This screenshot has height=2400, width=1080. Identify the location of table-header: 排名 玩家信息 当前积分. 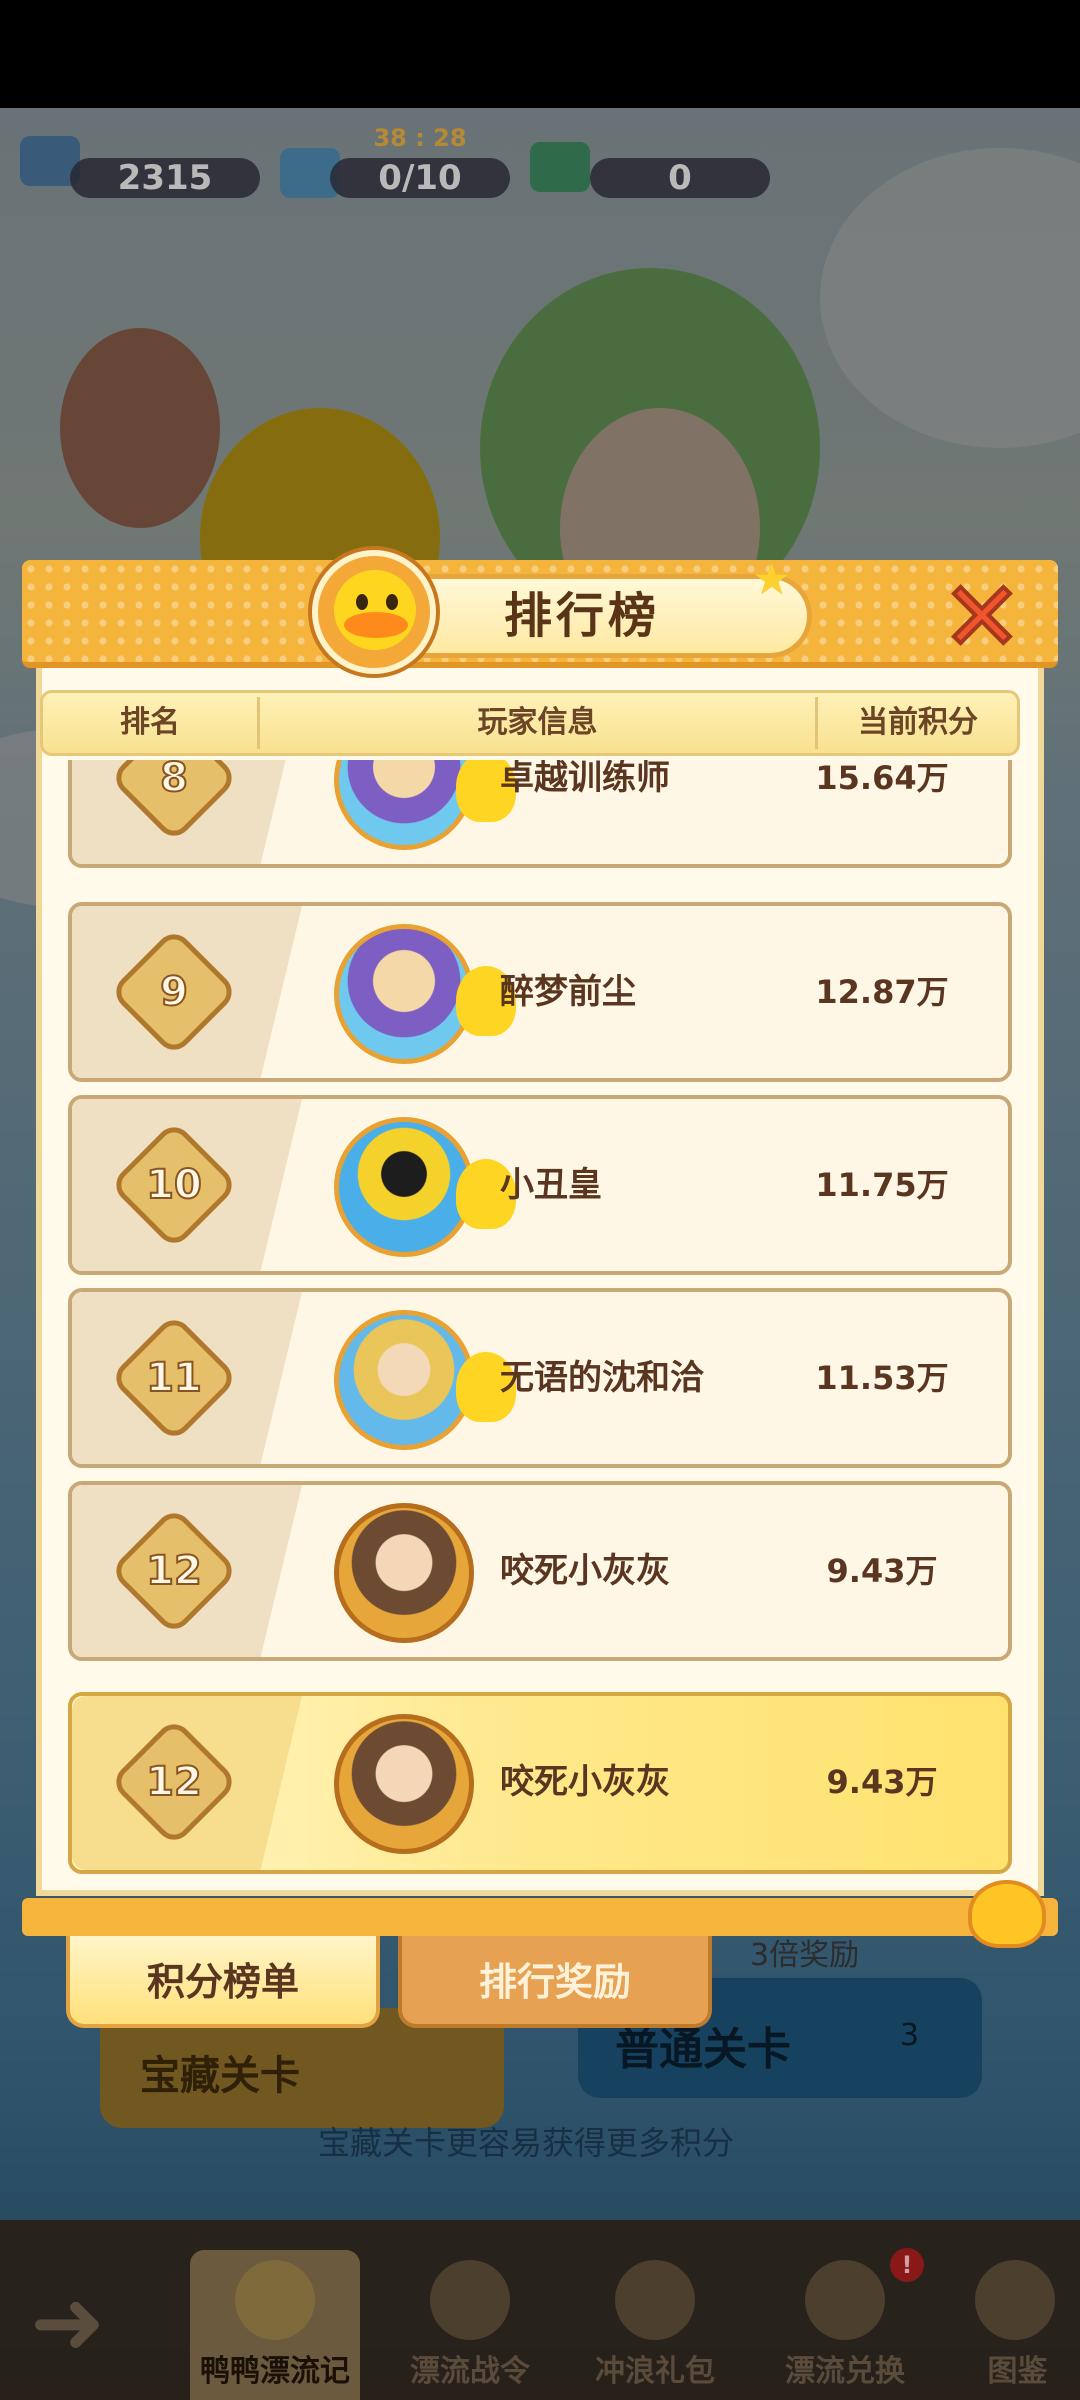
(530, 723).